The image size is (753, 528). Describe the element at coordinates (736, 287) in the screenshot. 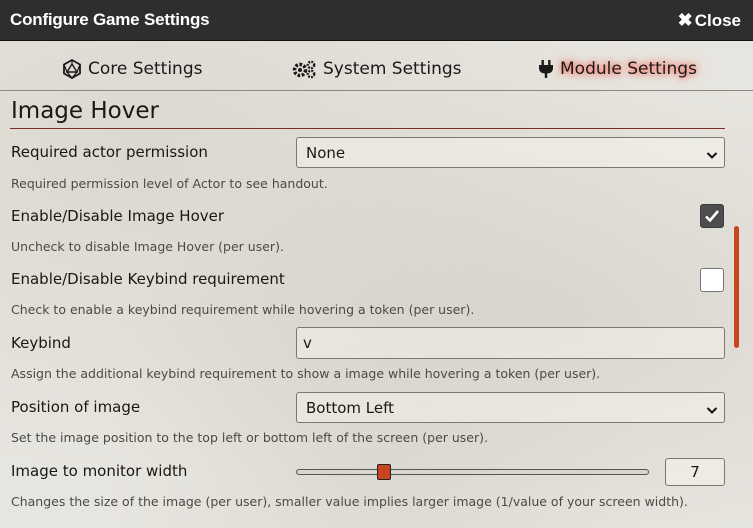

I see `scrollbar-thumb` at that location.